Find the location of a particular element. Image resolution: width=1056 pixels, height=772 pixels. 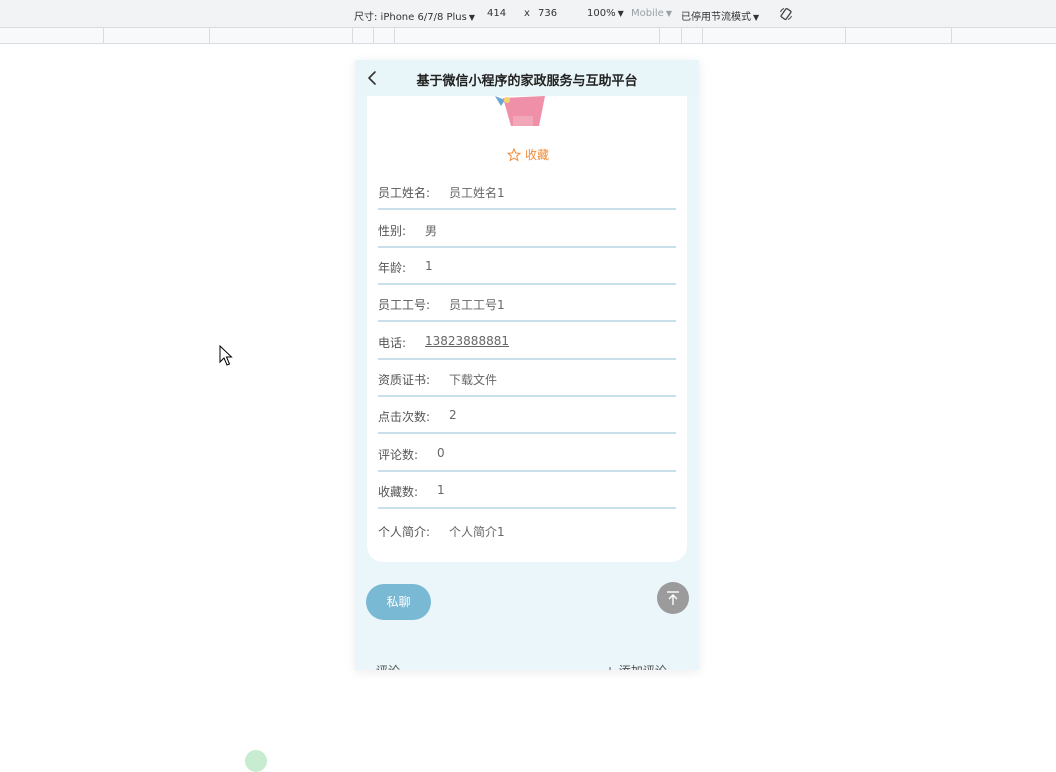

phone-link: 13823888881 is located at coordinates (467, 341).